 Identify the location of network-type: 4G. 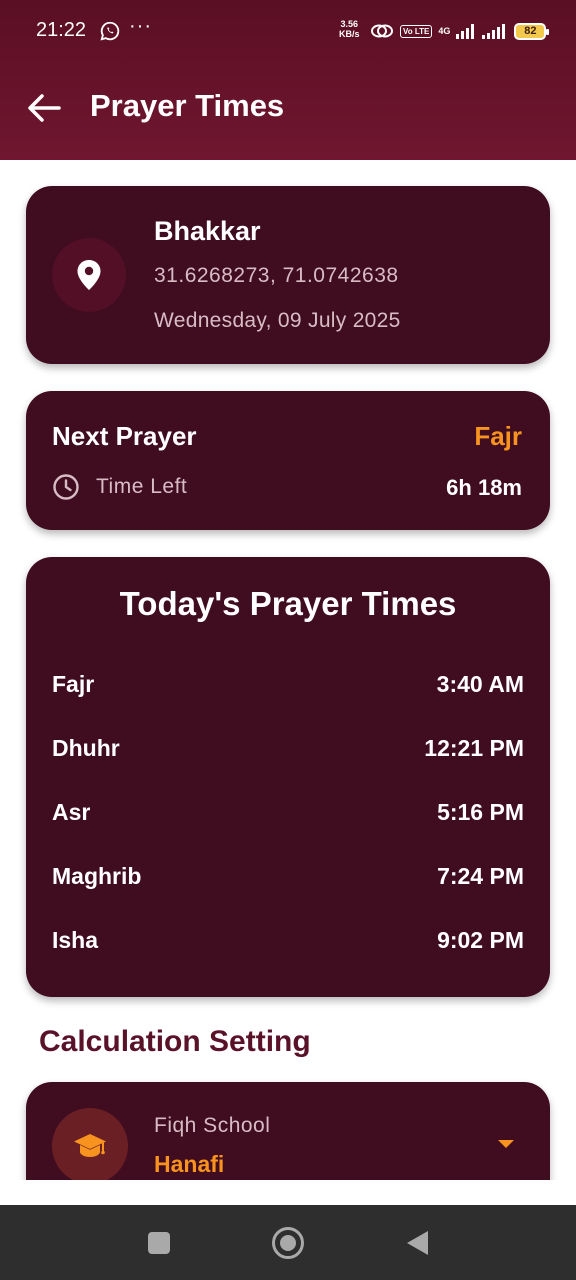
(444, 30).